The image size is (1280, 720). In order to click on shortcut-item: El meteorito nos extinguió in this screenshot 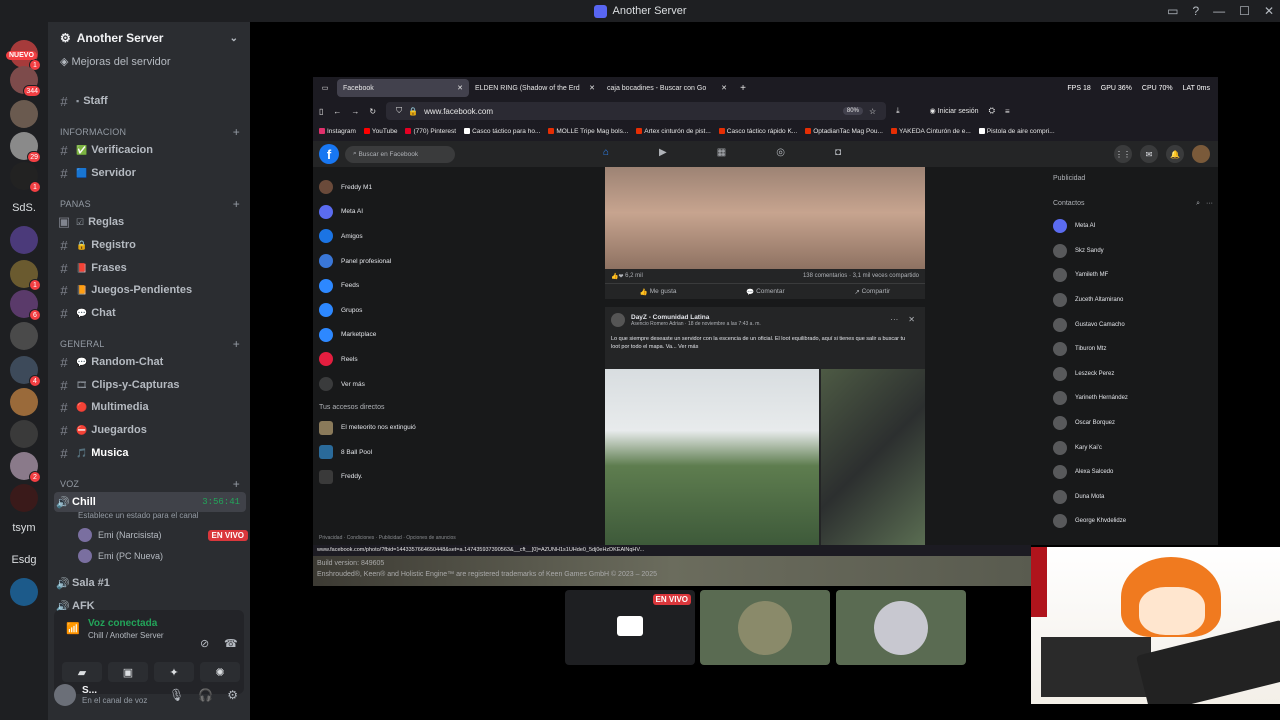, I will do `click(394, 427)`.